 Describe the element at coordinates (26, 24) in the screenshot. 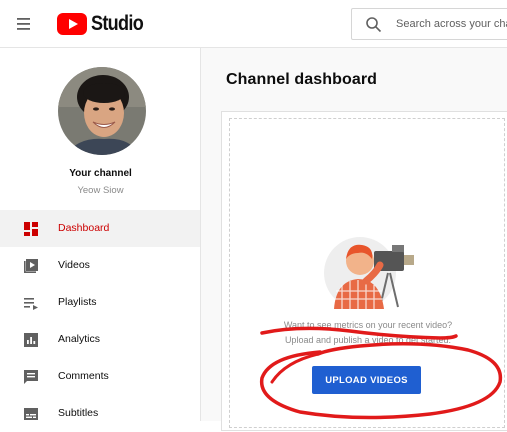

I see `hamburger-menu-icon` at that location.